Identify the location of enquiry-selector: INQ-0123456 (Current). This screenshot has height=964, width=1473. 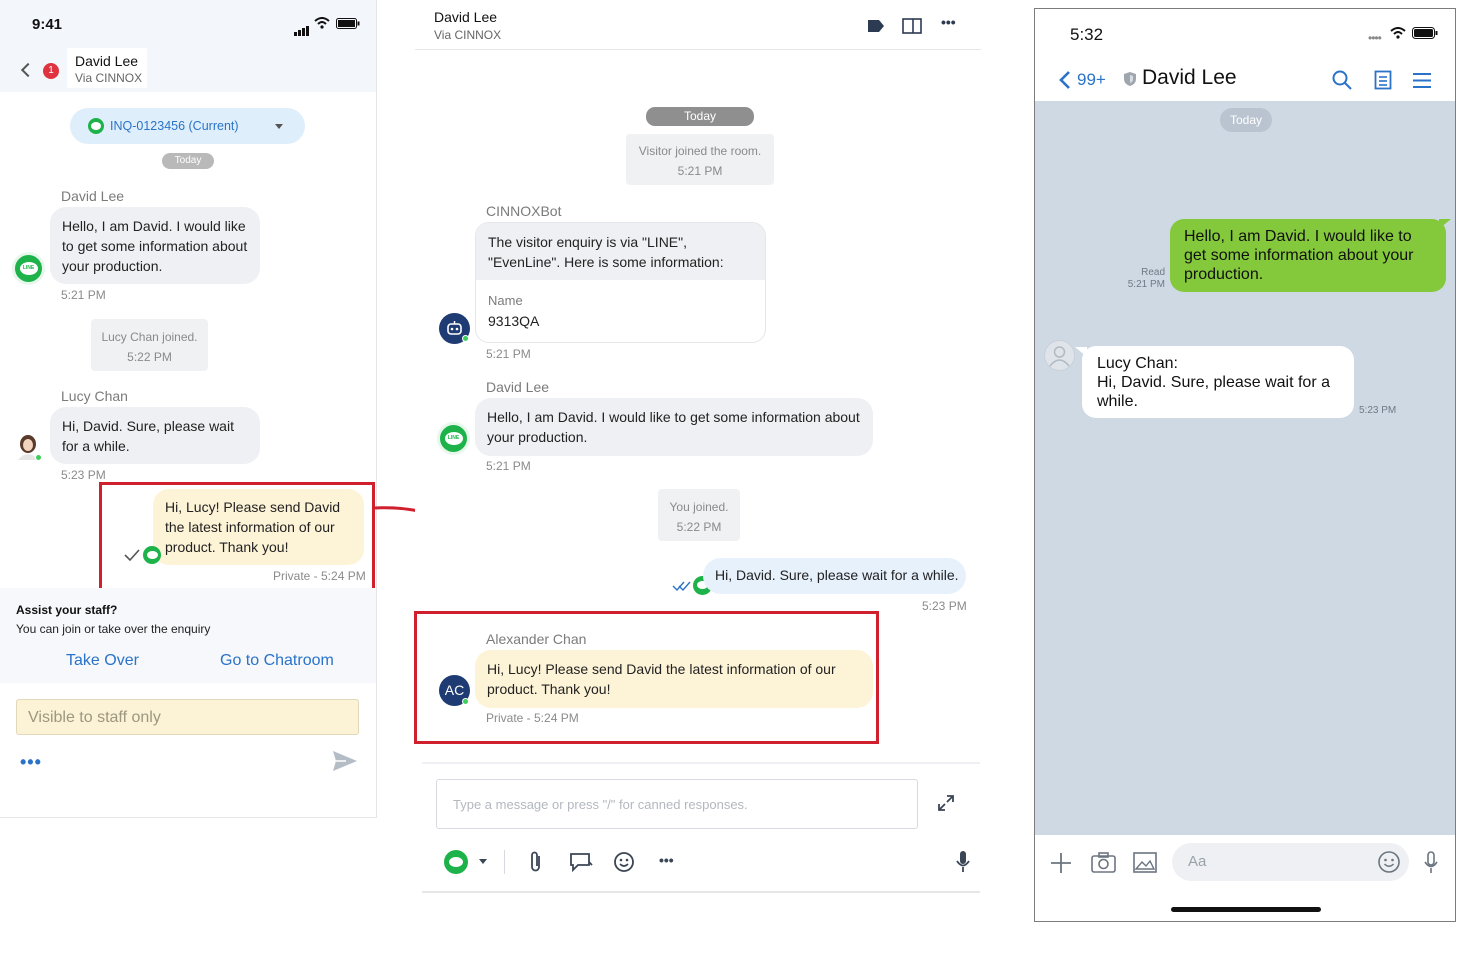
(187, 126).